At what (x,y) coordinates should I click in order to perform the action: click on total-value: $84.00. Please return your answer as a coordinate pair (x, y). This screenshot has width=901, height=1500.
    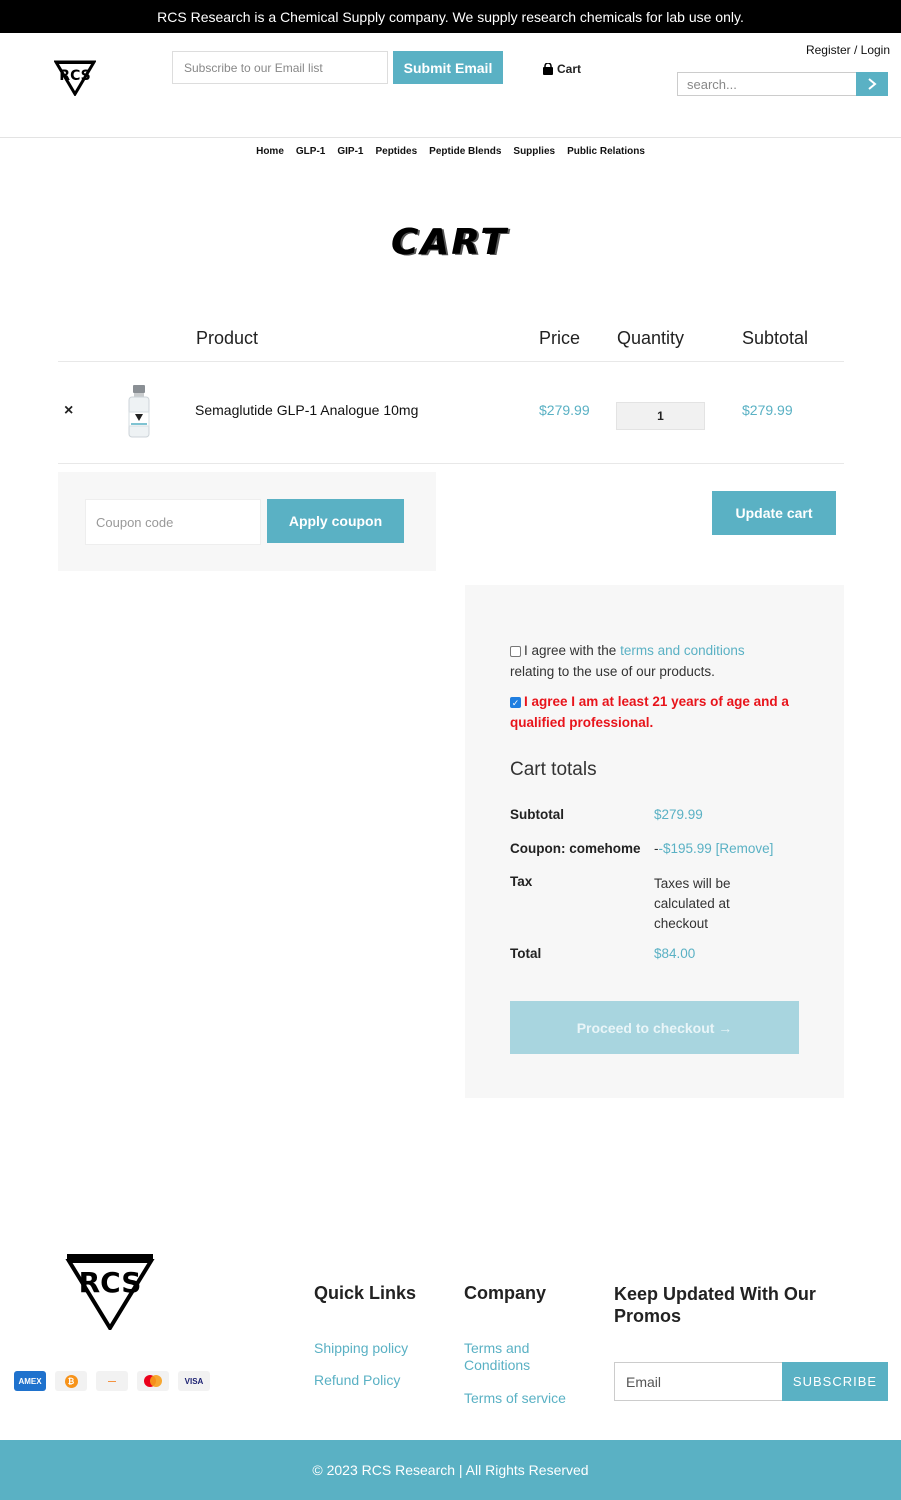
    Looking at the image, I should click on (675, 953).